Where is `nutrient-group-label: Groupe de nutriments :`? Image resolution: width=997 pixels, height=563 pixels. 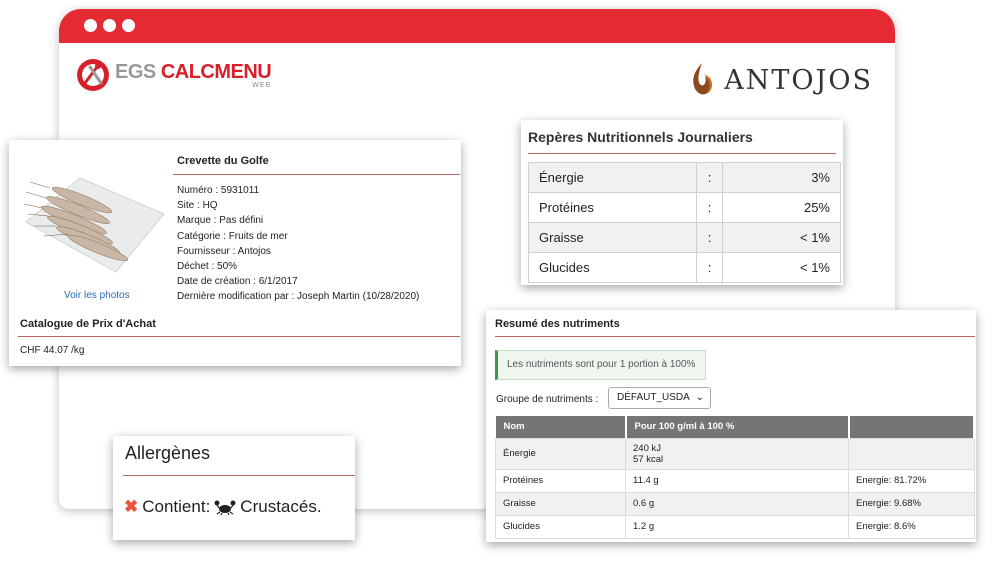
nutrient-group-label: Groupe de nutriments : is located at coordinates (547, 399).